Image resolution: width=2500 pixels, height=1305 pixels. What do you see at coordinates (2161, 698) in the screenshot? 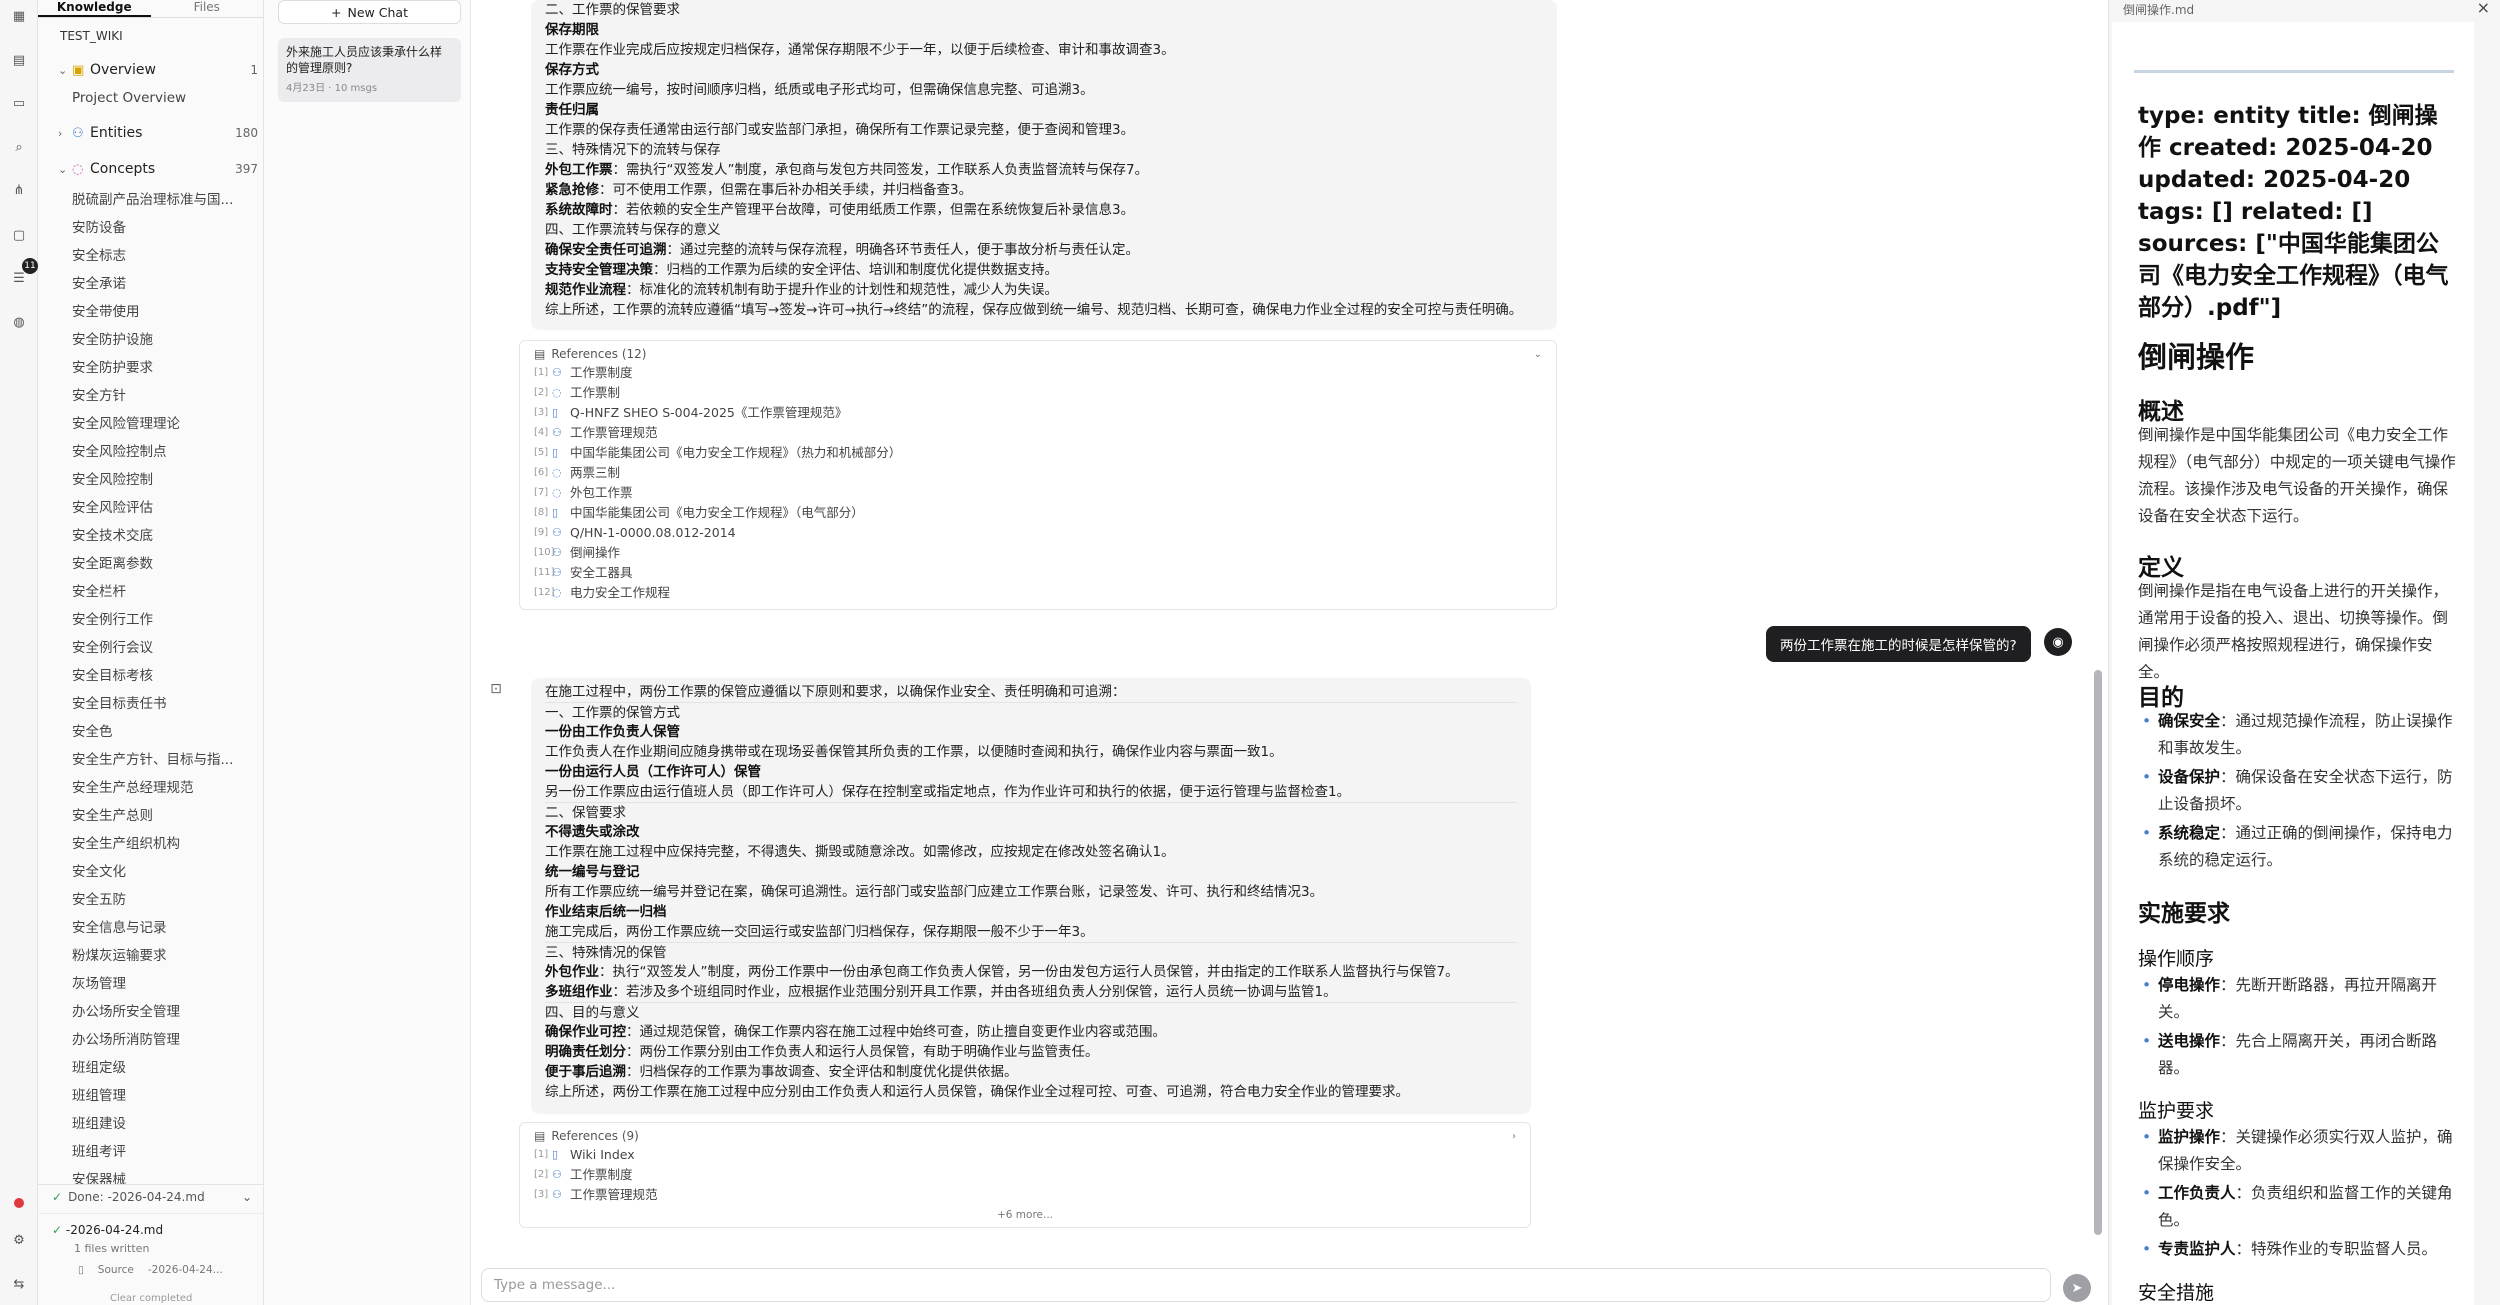
I see `section-purpose: 目的` at bounding box center [2161, 698].